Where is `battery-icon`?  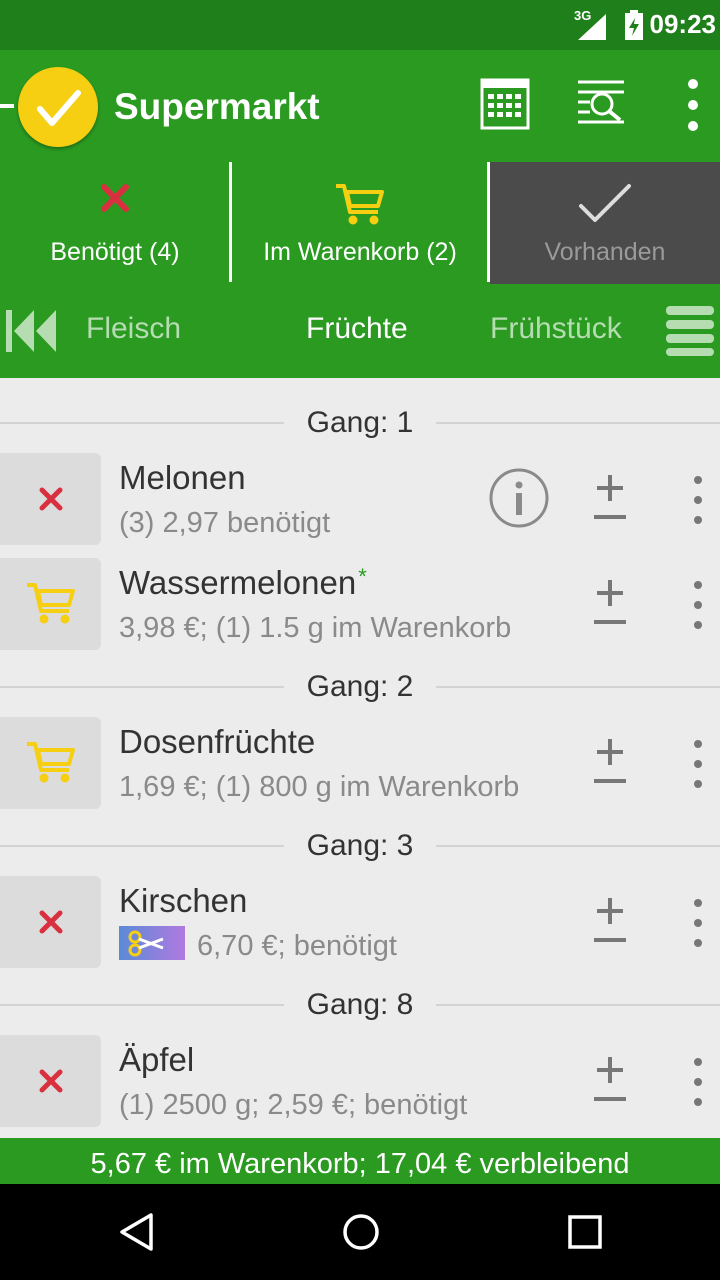 battery-icon is located at coordinates (634, 25).